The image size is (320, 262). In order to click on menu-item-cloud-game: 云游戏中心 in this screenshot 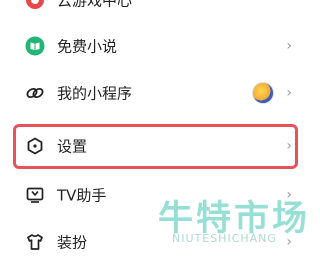, I will do `click(158, 10)`.